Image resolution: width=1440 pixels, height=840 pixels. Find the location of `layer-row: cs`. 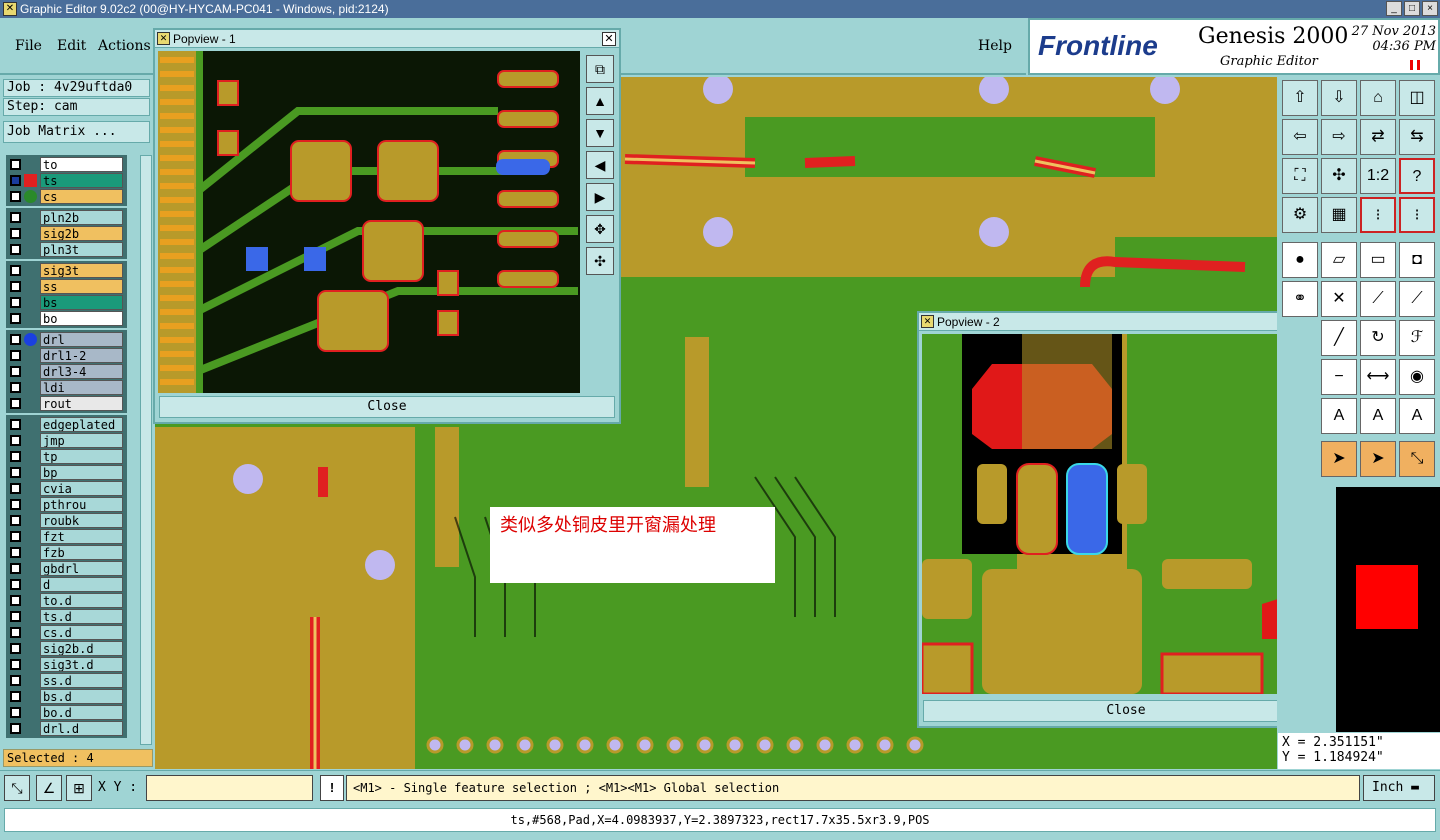

layer-row: cs is located at coordinates (64, 196).